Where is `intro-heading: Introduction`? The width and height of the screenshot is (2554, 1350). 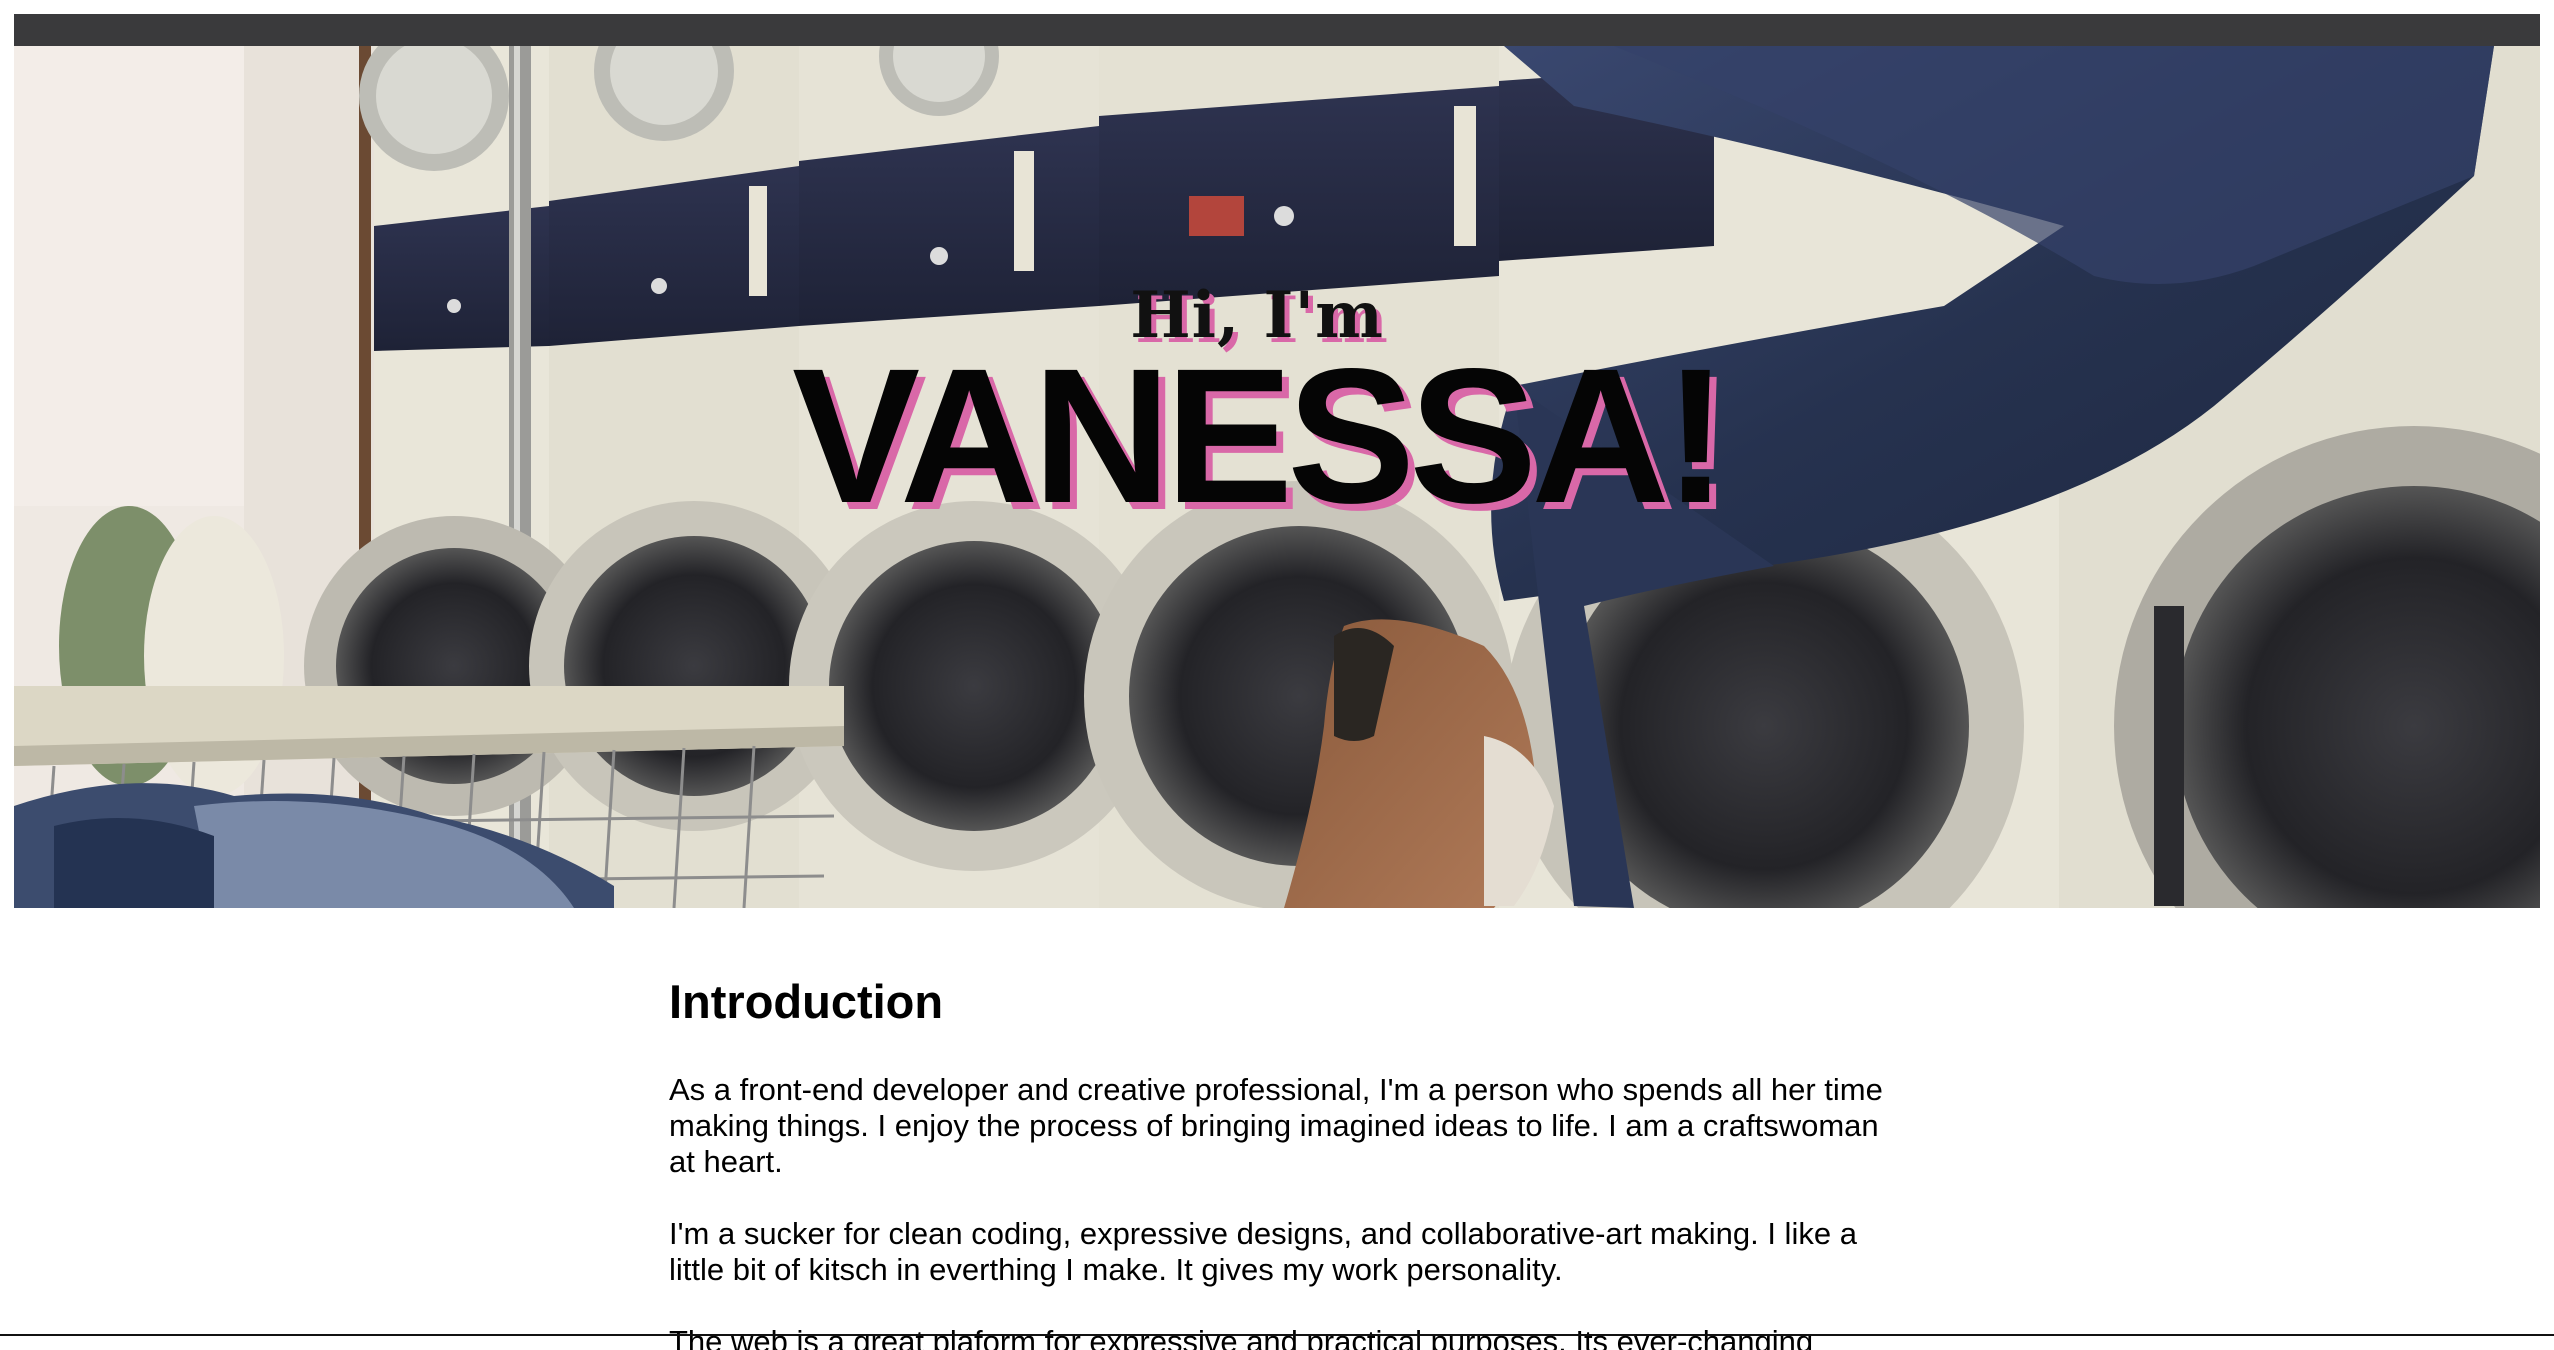 intro-heading: Introduction is located at coordinates (806, 1001).